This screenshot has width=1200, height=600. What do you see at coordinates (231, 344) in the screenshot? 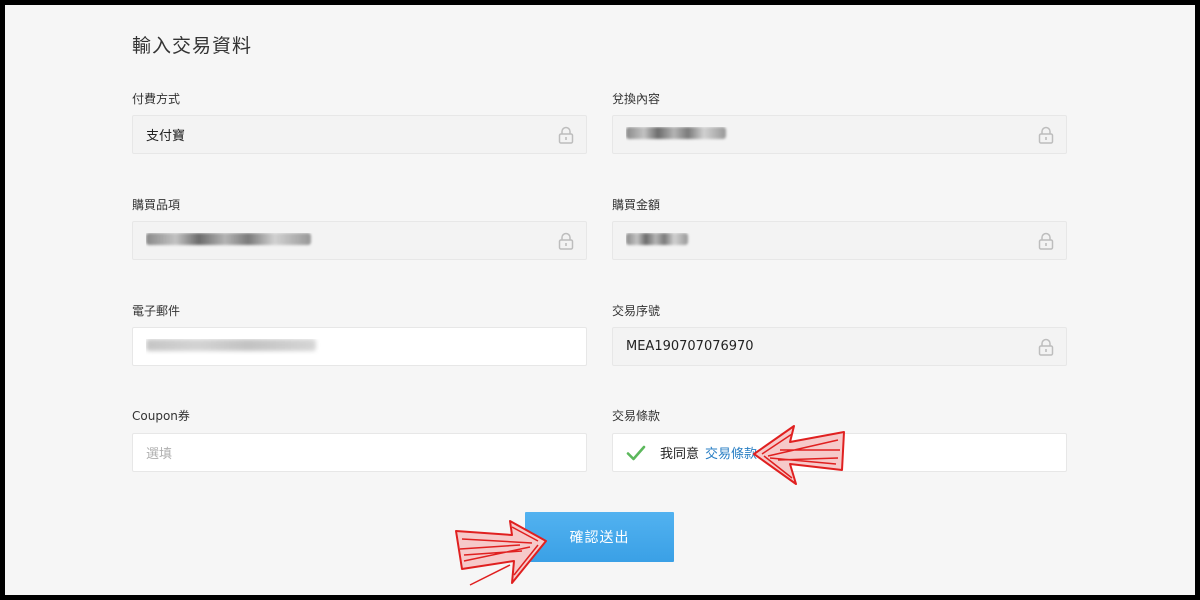
I see `email-value` at bounding box center [231, 344].